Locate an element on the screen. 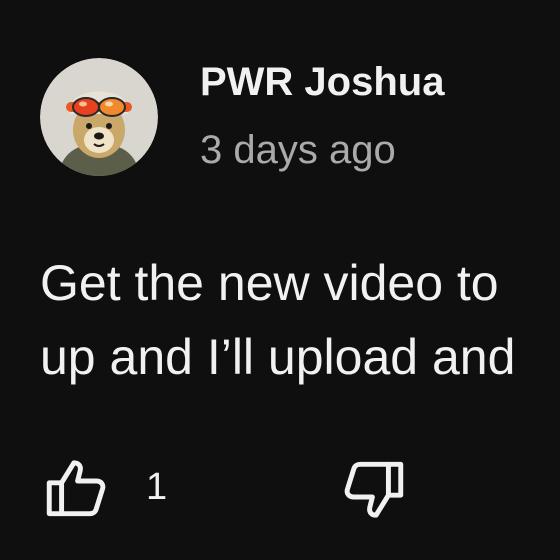 The width and height of the screenshot is (560, 560). avatar is located at coordinates (99, 117).